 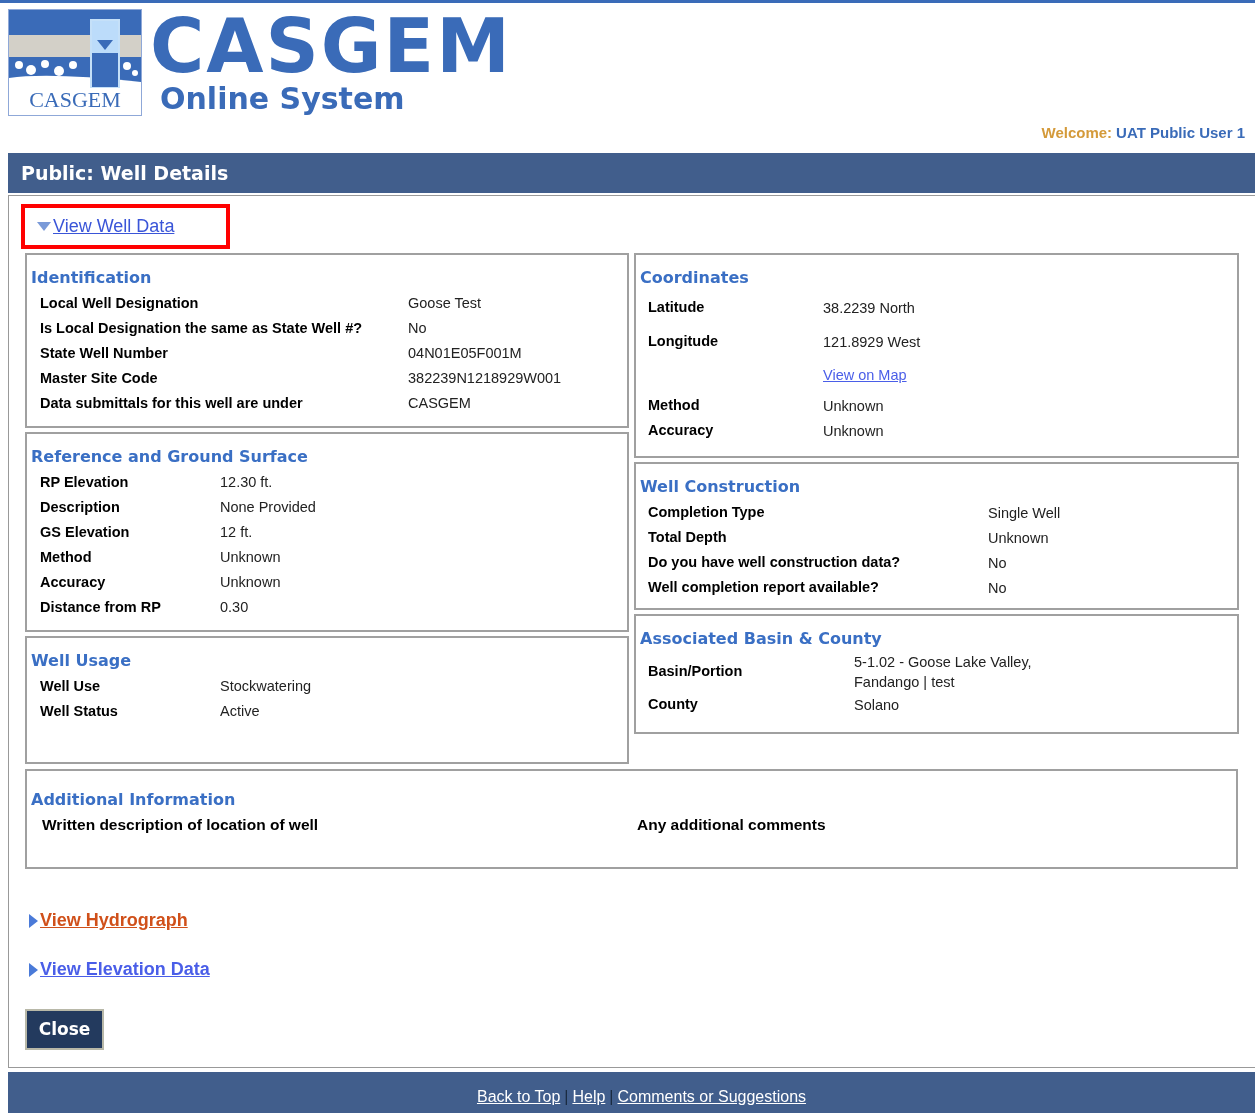 I want to click on field-value: 04N01E05F001M, so click(x=465, y=353).